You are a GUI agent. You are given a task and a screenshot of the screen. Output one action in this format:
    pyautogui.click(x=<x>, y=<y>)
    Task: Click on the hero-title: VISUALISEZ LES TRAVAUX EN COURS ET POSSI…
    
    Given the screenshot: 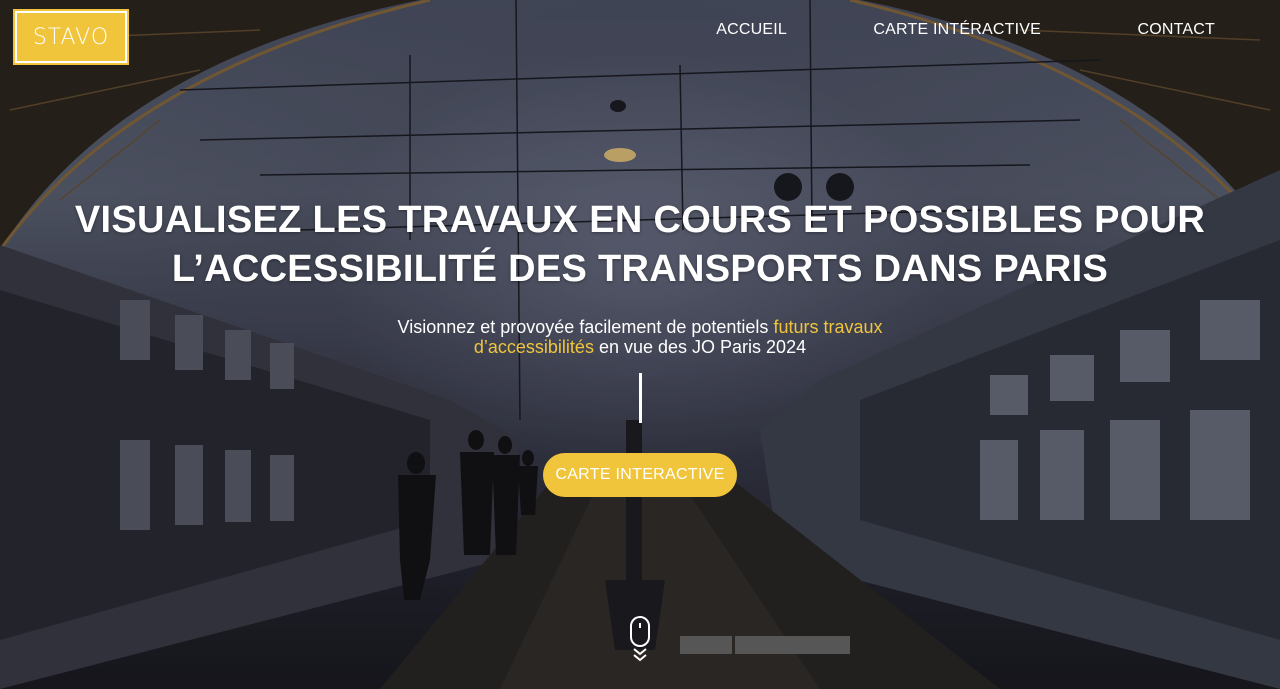 What is the action you would take?
    pyautogui.click(x=640, y=245)
    